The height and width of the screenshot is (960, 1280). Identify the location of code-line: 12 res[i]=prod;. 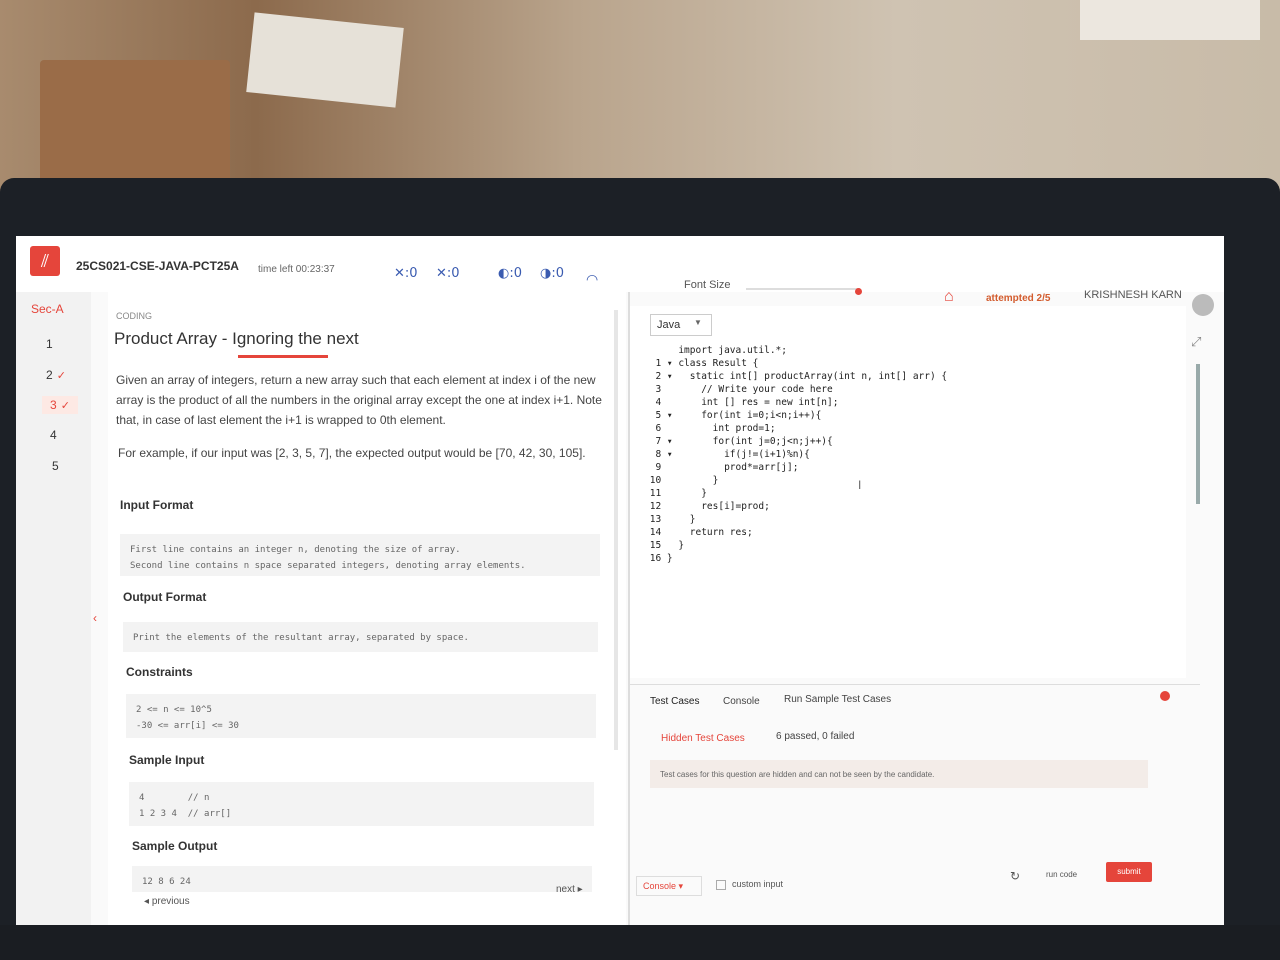
(795, 506).